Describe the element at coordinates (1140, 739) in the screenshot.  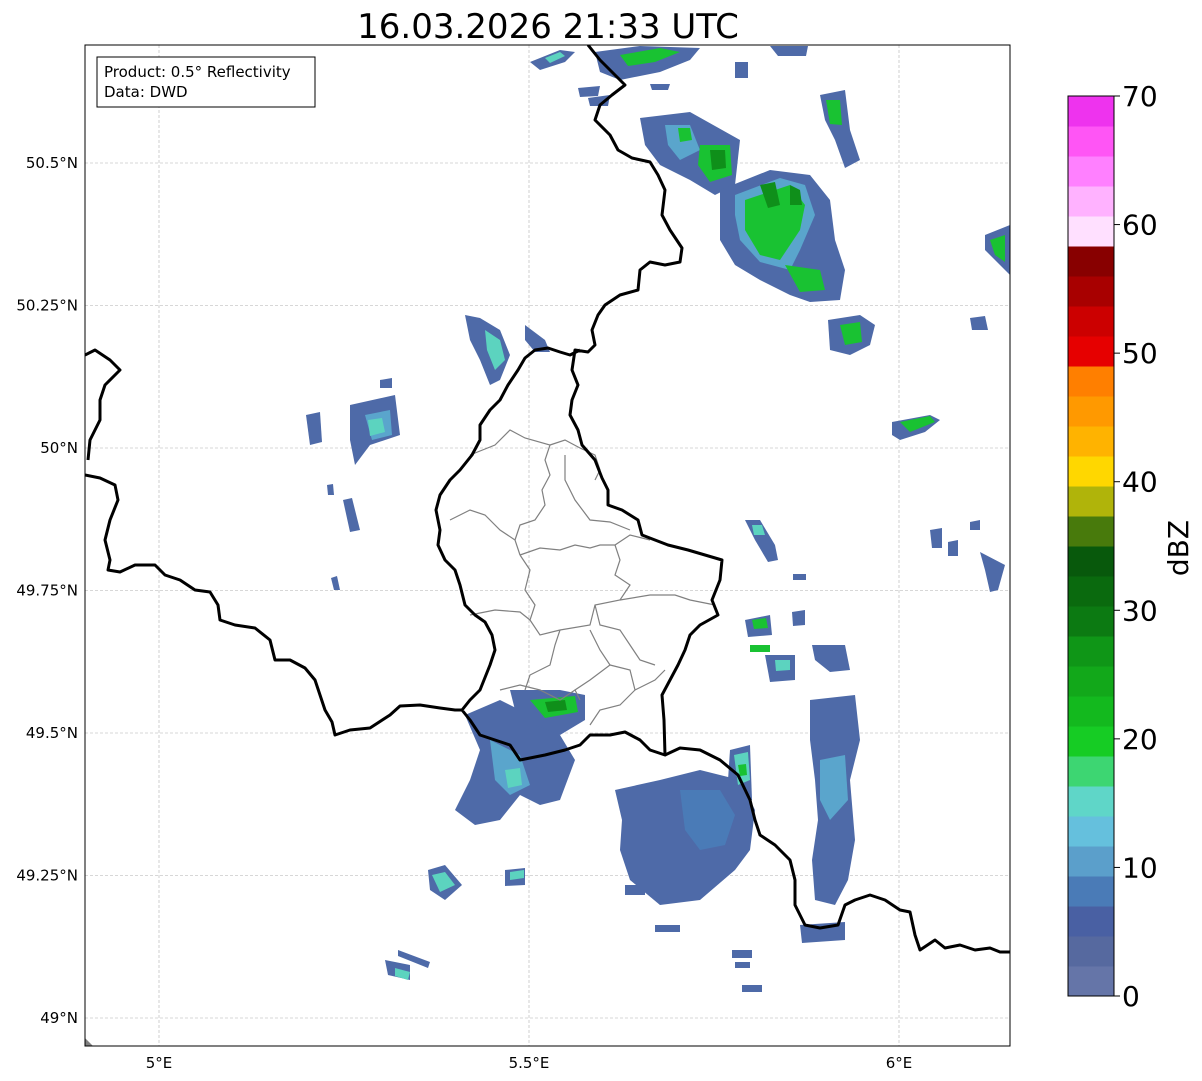
I see `colorbar-tick-label: 20` at that location.